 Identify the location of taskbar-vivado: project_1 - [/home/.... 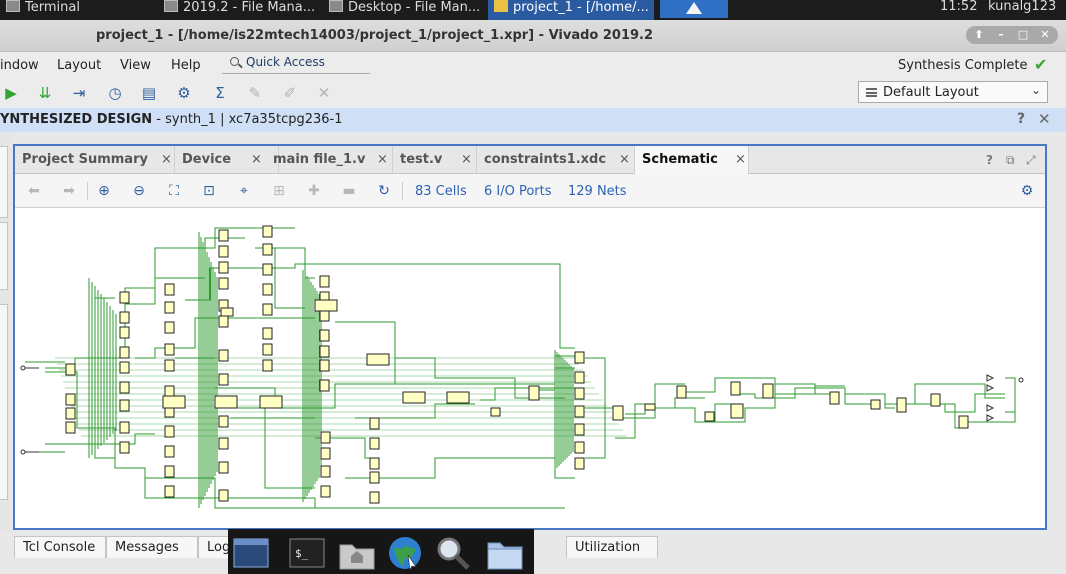
(571, 10).